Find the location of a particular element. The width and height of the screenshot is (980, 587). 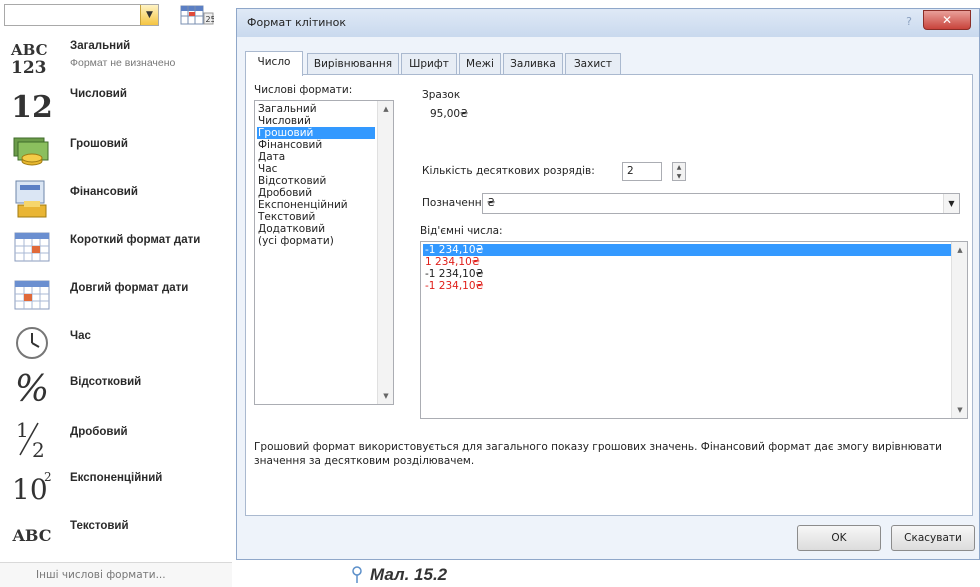

format-item-label: Довгий формат дати is located at coordinates (129, 288).